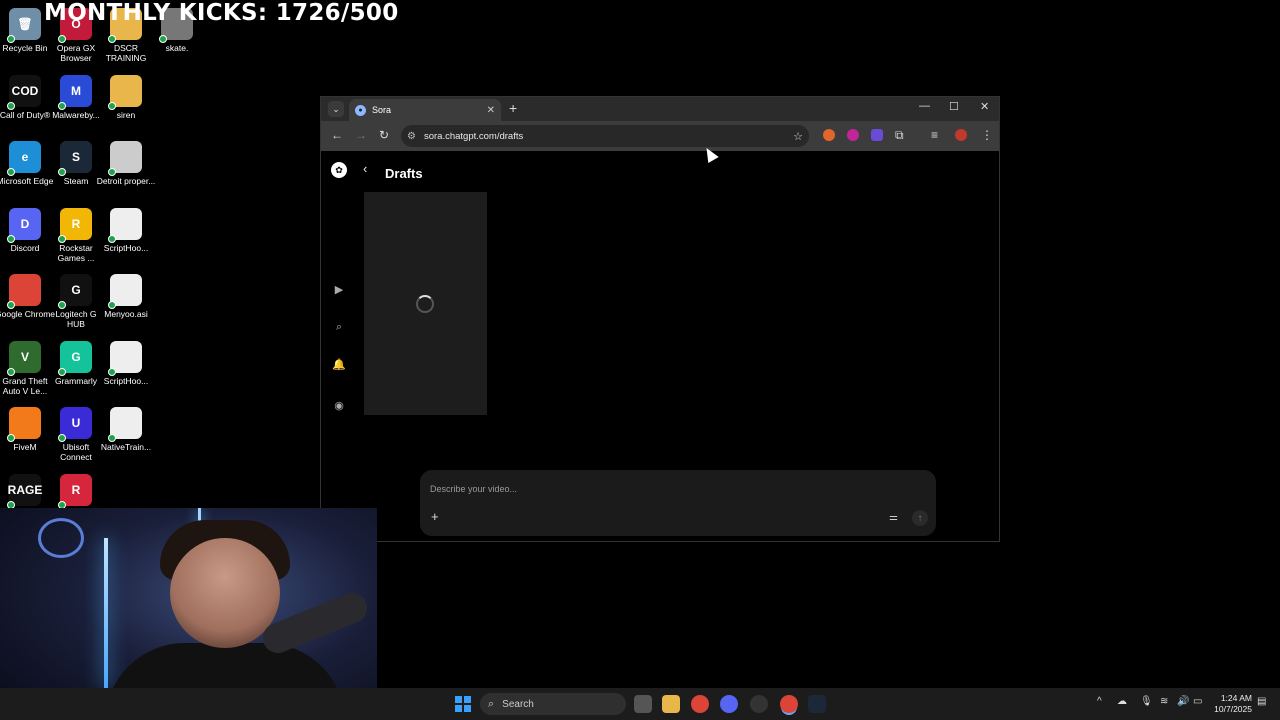  Describe the element at coordinates (125, 92) in the screenshot. I see `siren-icon` at that location.